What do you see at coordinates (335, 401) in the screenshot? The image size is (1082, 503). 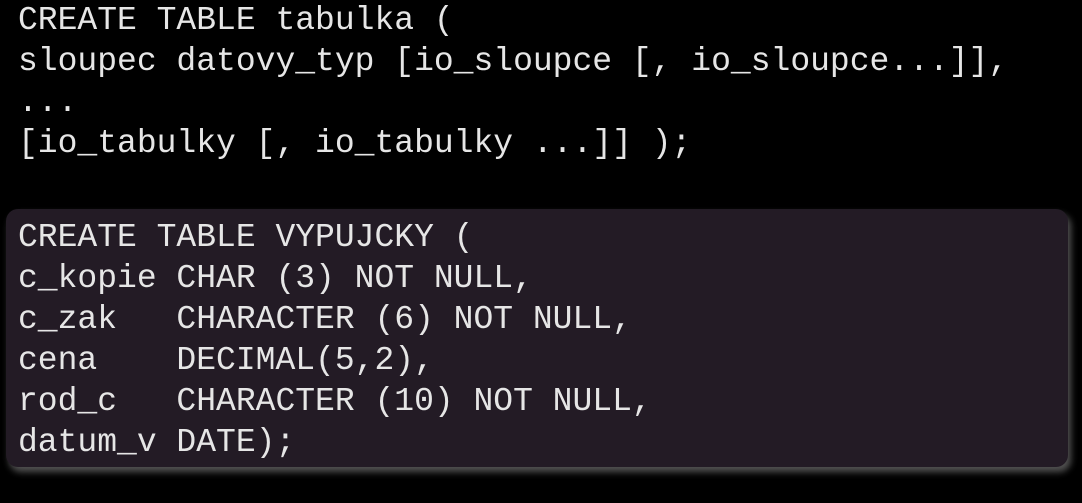 I see `example-line-rod-c: rod_c CHARACTER (10) NOT NULL,` at bounding box center [335, 401].